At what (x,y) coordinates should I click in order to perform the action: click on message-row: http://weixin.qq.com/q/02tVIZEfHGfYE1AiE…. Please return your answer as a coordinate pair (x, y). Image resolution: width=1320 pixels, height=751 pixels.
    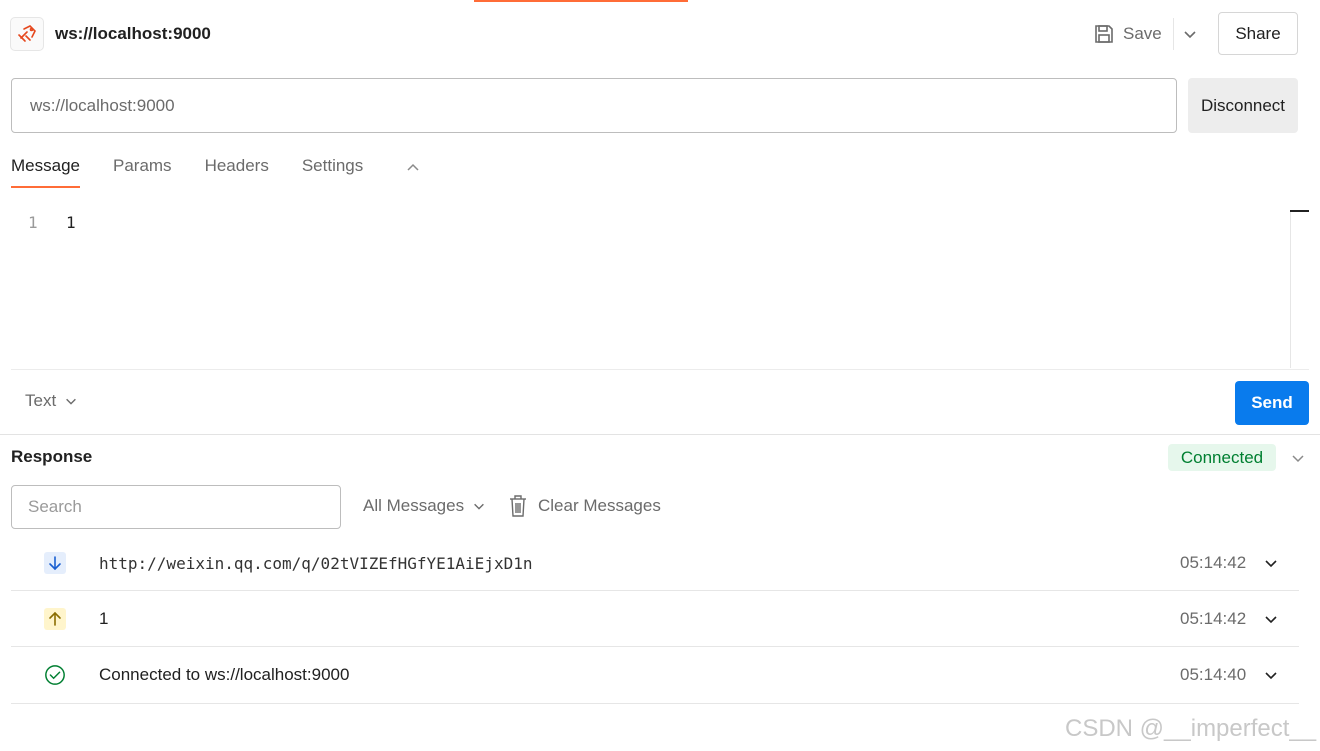
    Looking at the image, I should click on (655, 563).